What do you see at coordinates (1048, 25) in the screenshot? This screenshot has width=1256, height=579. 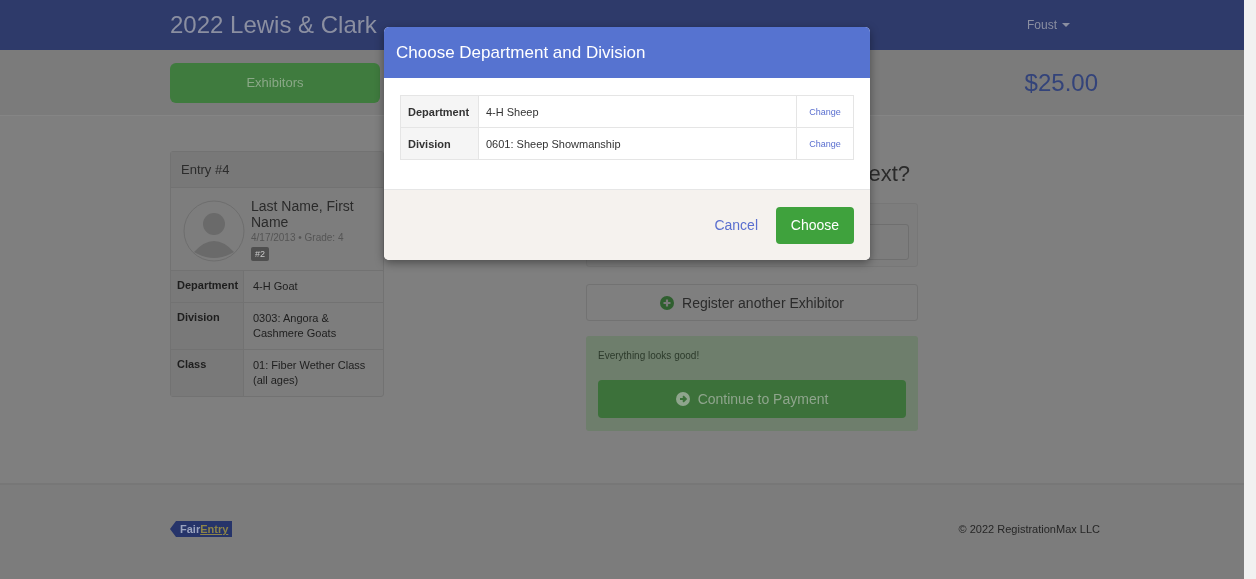 I see `user-menu: Foust` at bounding box center [1048, 25].